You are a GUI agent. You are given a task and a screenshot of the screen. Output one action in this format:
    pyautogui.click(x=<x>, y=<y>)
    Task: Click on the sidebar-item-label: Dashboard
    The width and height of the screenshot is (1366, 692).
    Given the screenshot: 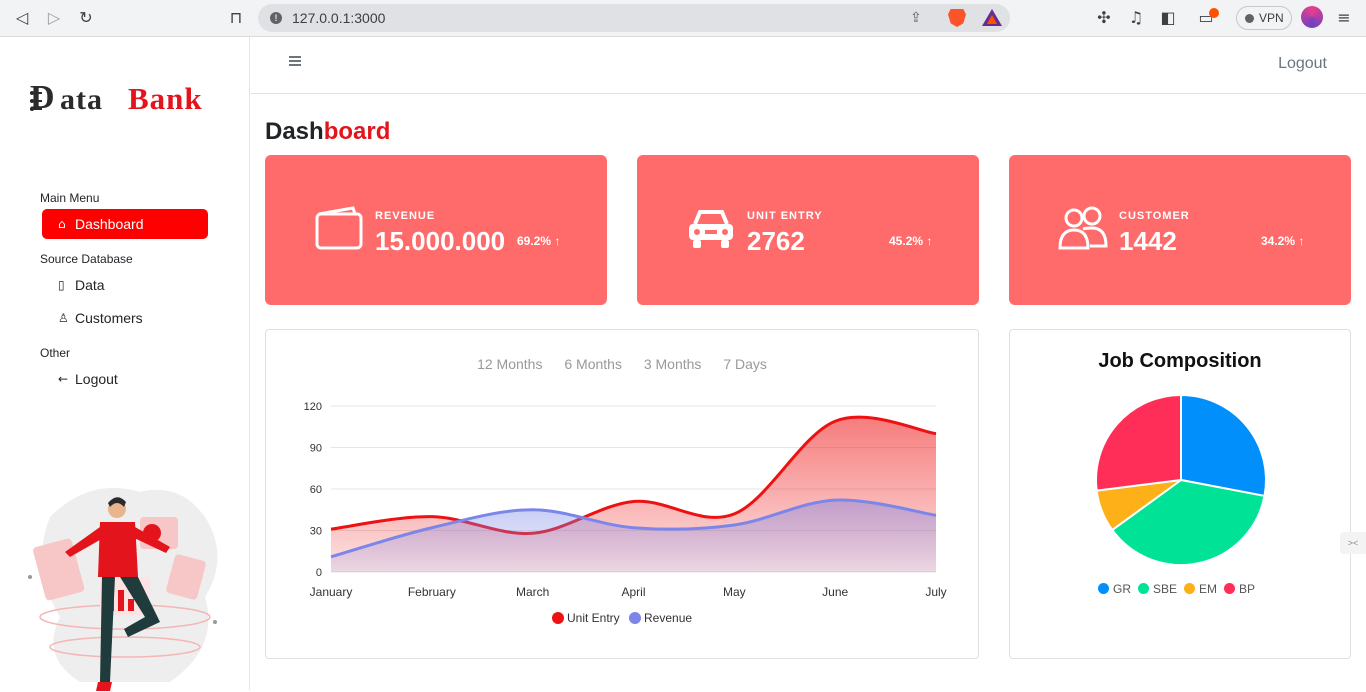 What is the action you would take?
    pyautogui.click(x=109, y=224)
    